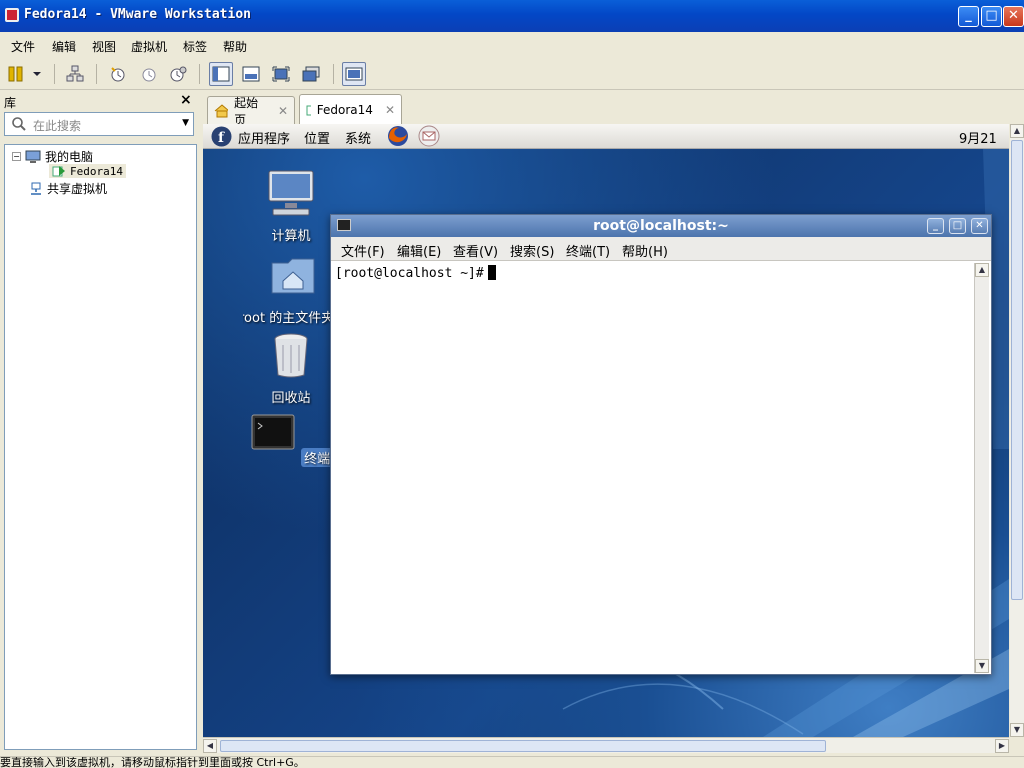 This screenshot has height=768, width=1024. Describe the element at coordinates (1013, 16) in the screenshot. I see `close-button: ✕` at that location.